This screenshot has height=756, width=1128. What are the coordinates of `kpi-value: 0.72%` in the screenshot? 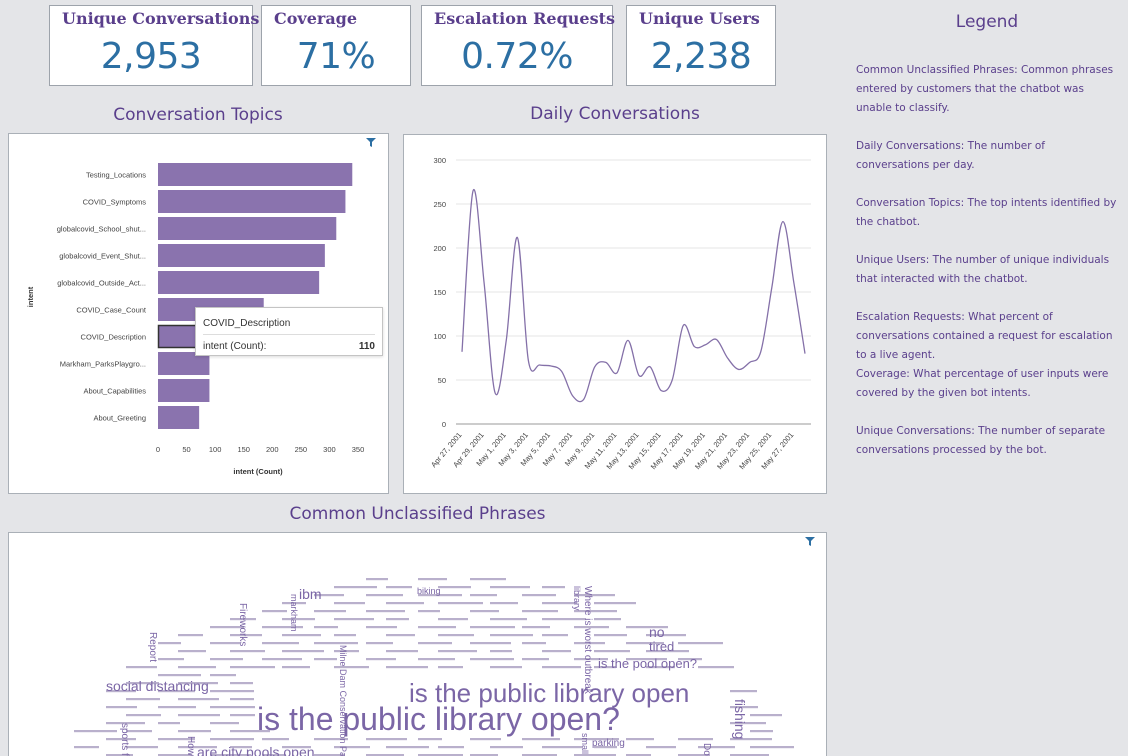 It's located at (517, 56).